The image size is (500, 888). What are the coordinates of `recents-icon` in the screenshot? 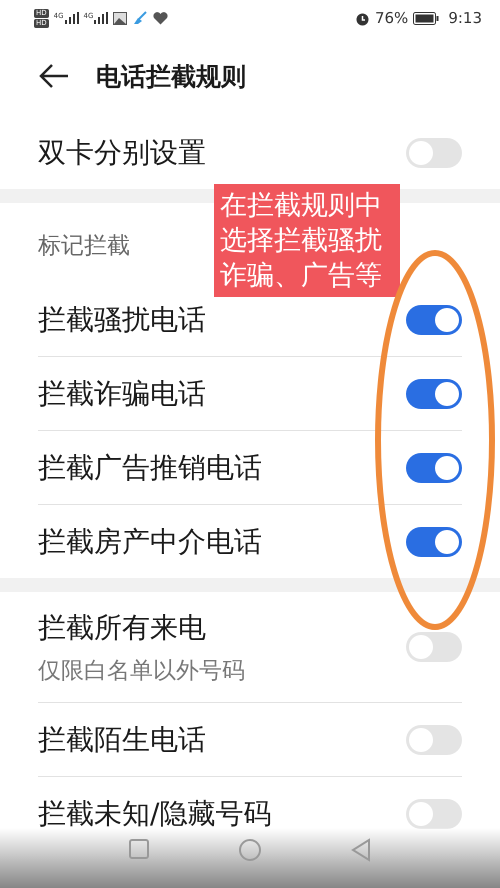 It's located at (139, 849).